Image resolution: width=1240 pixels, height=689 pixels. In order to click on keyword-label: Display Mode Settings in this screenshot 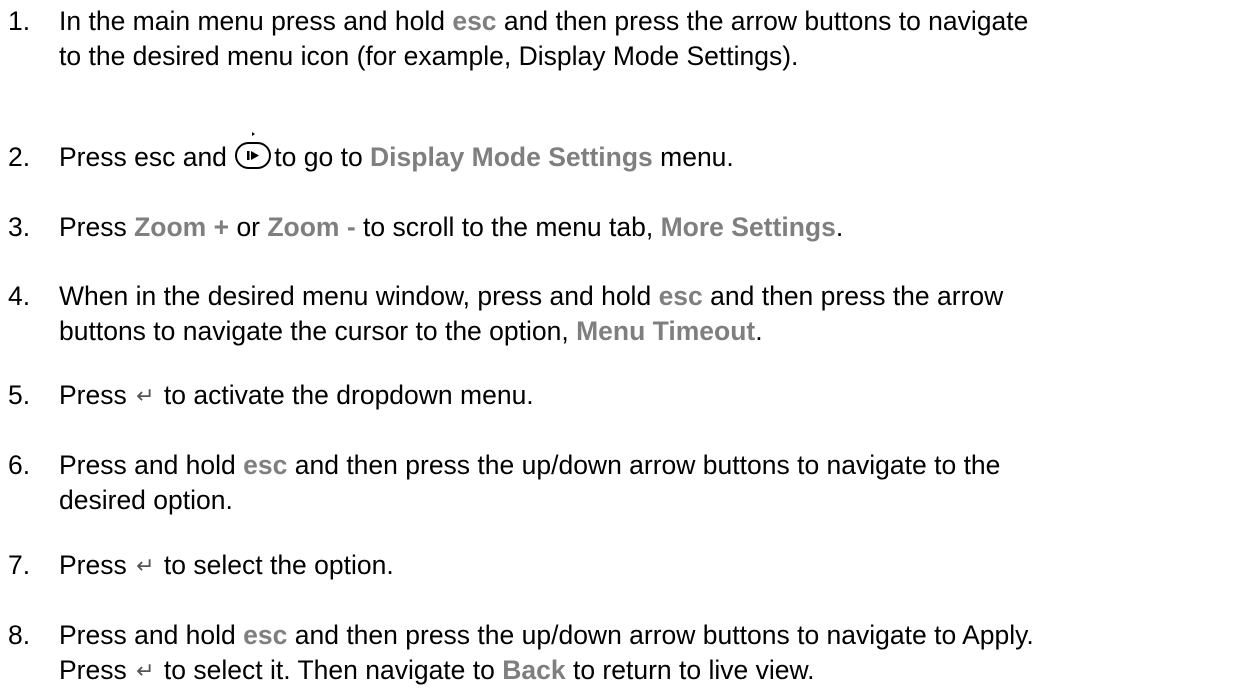, I will do `click(511, 157)`.